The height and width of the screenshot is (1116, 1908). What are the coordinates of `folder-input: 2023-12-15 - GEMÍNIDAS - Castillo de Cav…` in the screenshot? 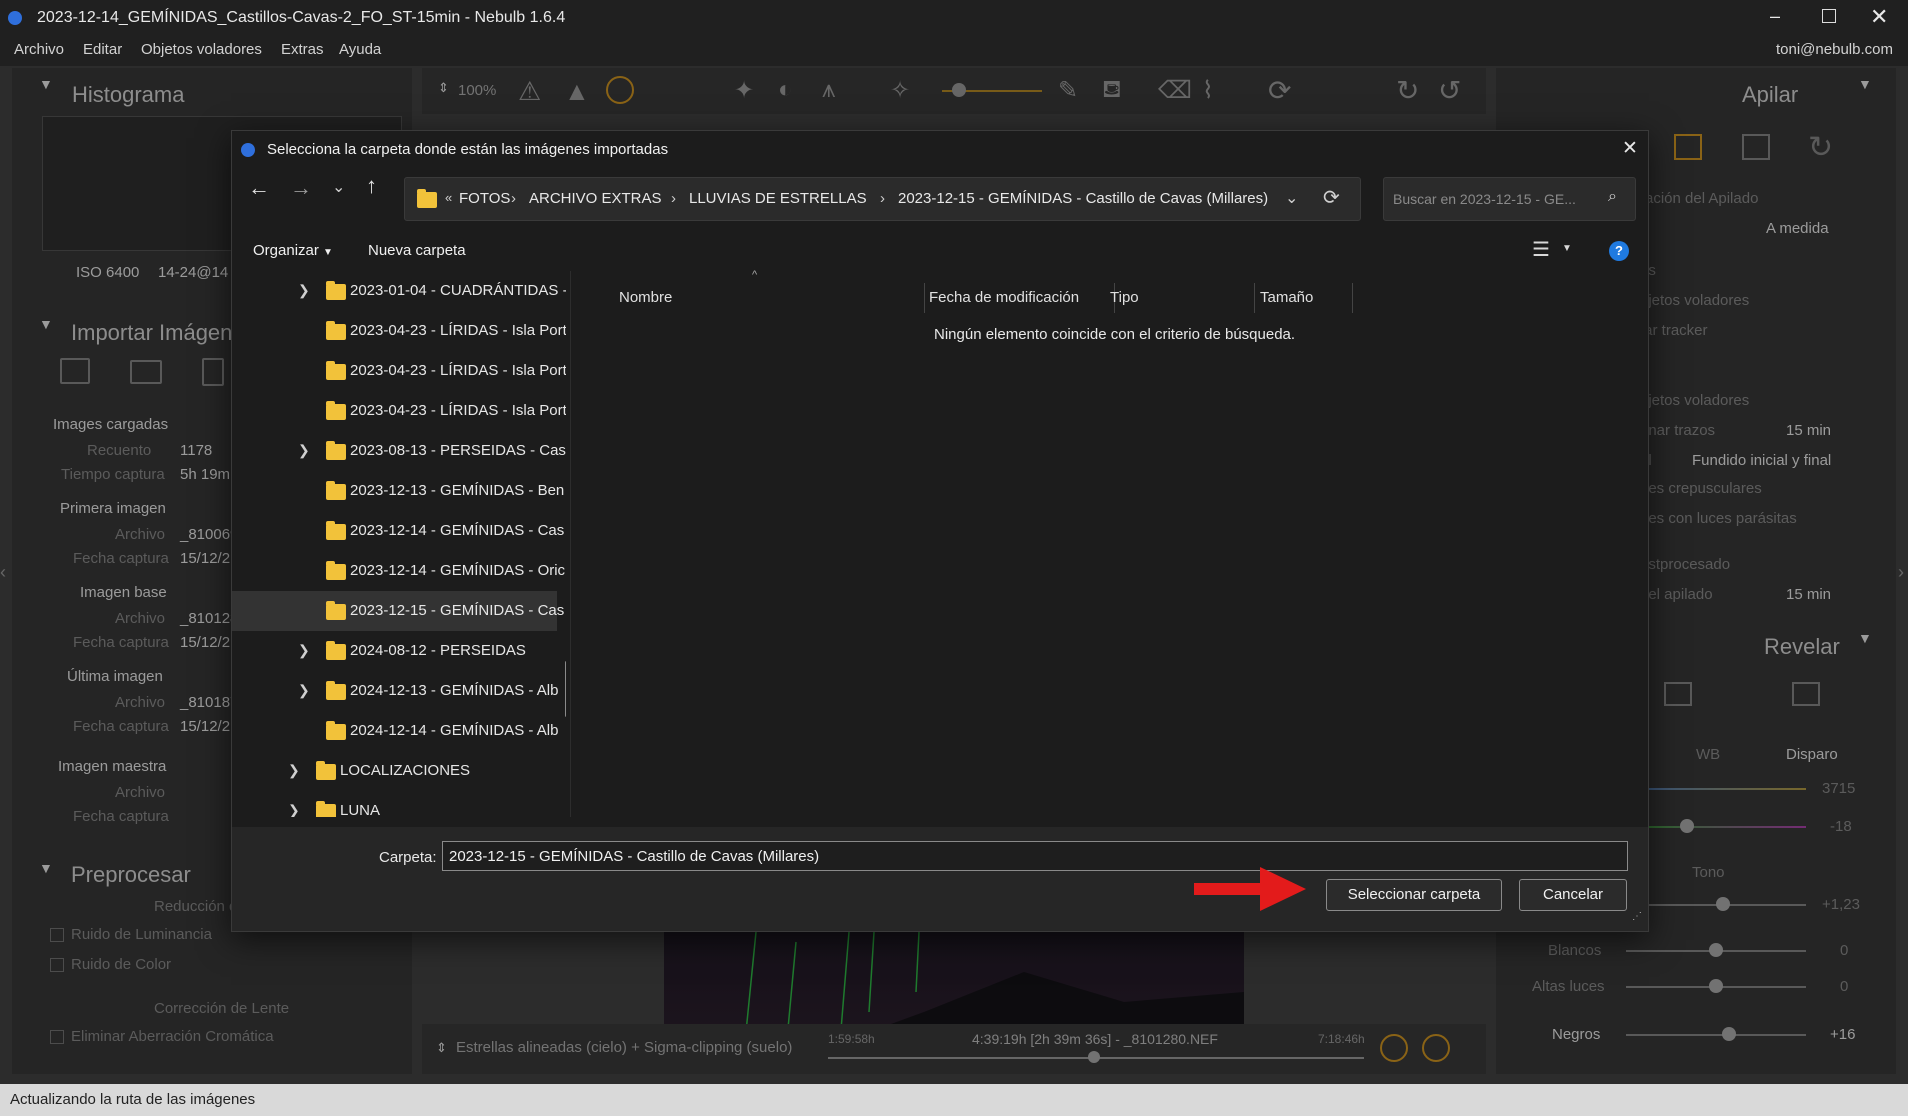 It's located at (1035, 856).